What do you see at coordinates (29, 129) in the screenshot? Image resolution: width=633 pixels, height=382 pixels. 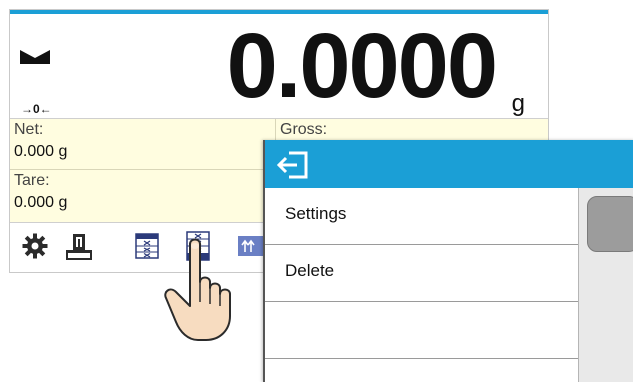 I see `net-label: Net:` at bounding box center [29, 129].